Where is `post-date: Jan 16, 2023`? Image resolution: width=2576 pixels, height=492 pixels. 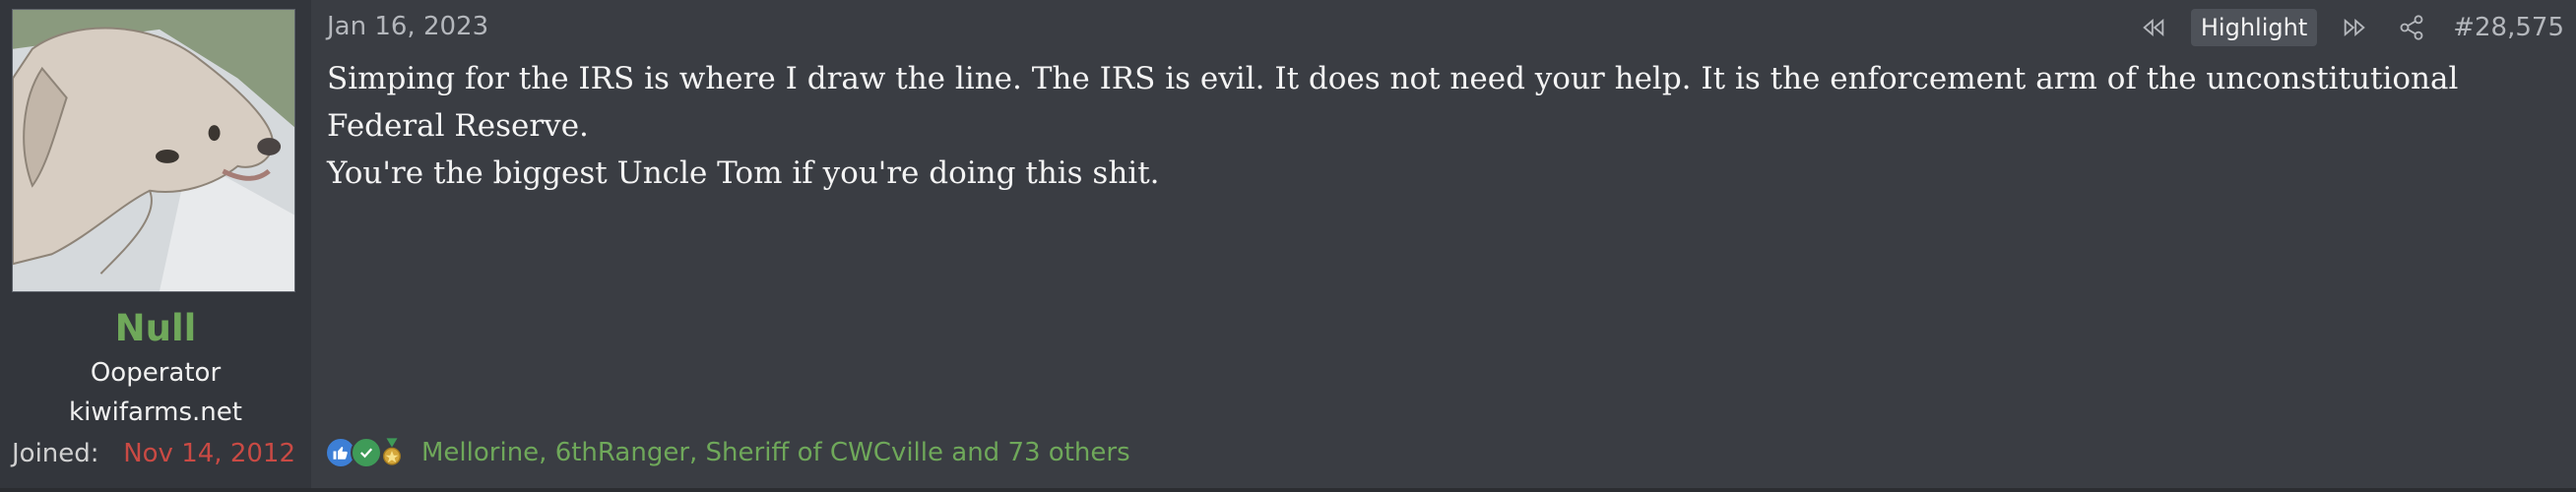
post-date: Jan 16, 2023 is located at coordinates (407, 27).